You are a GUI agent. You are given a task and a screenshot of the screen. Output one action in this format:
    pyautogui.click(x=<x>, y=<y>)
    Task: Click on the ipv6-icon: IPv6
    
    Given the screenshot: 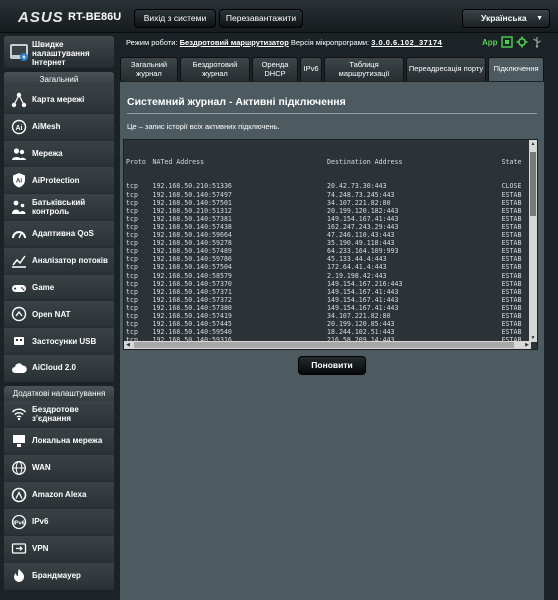 What is the action you would take?
    pyautogui.click(x=19, y=522)
    